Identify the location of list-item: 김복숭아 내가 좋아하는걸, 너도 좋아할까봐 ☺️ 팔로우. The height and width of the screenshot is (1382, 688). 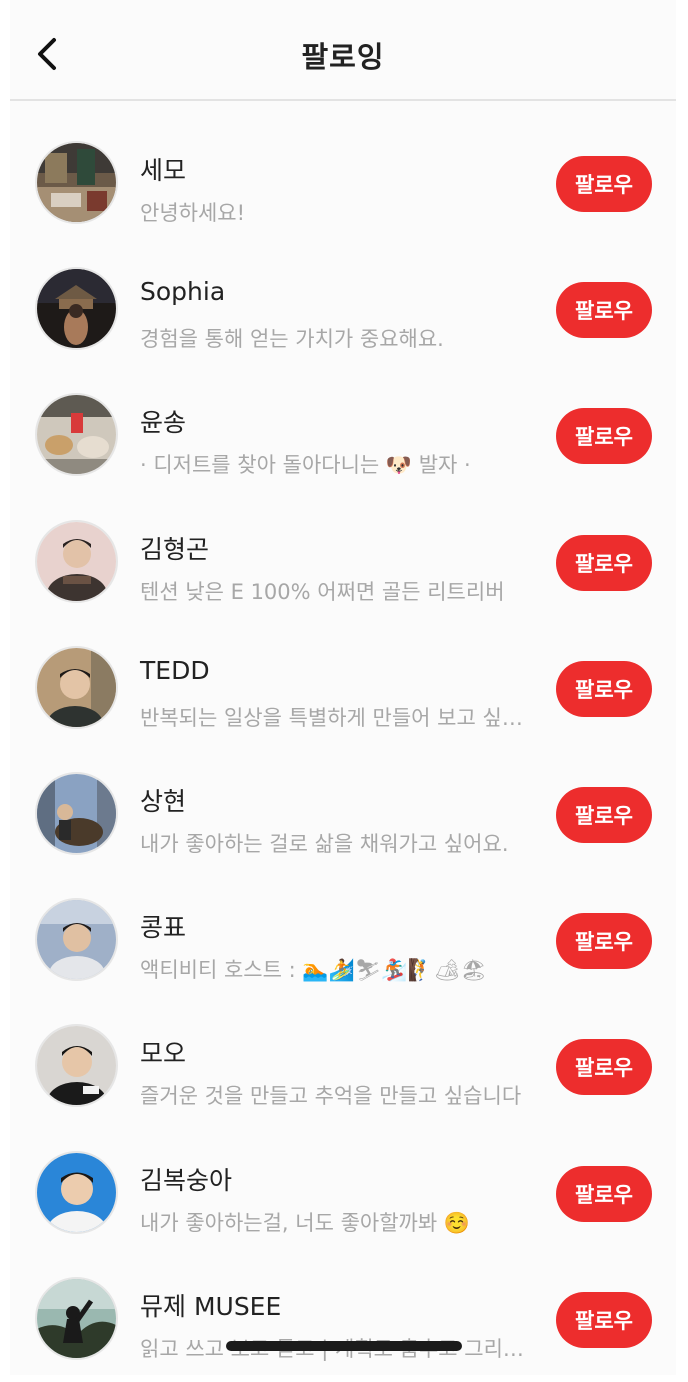
(343, 1193).